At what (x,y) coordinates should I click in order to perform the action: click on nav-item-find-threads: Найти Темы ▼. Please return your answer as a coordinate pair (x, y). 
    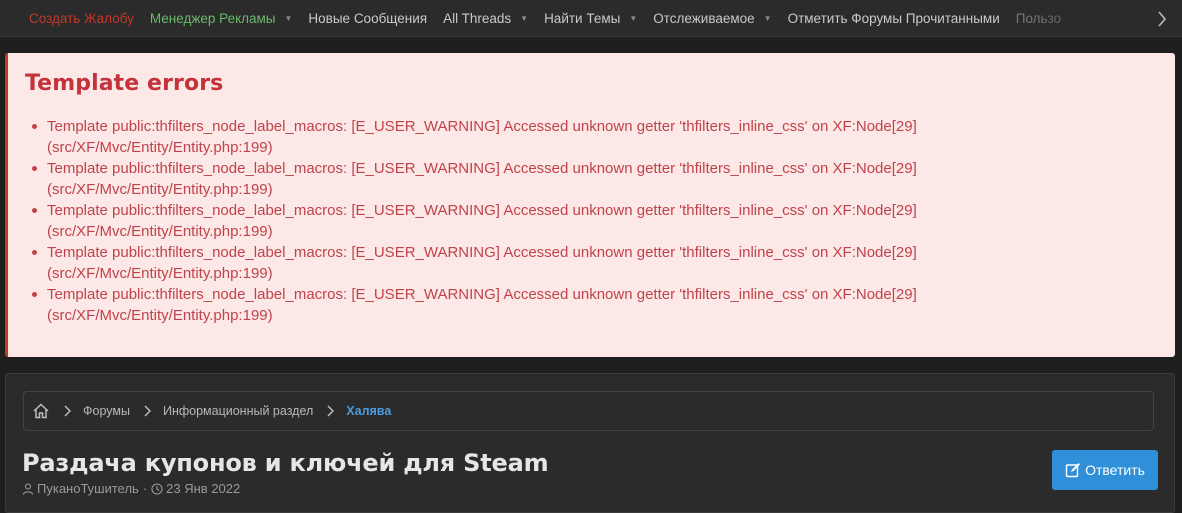
    Looking at the image, I should click on (590, 18).